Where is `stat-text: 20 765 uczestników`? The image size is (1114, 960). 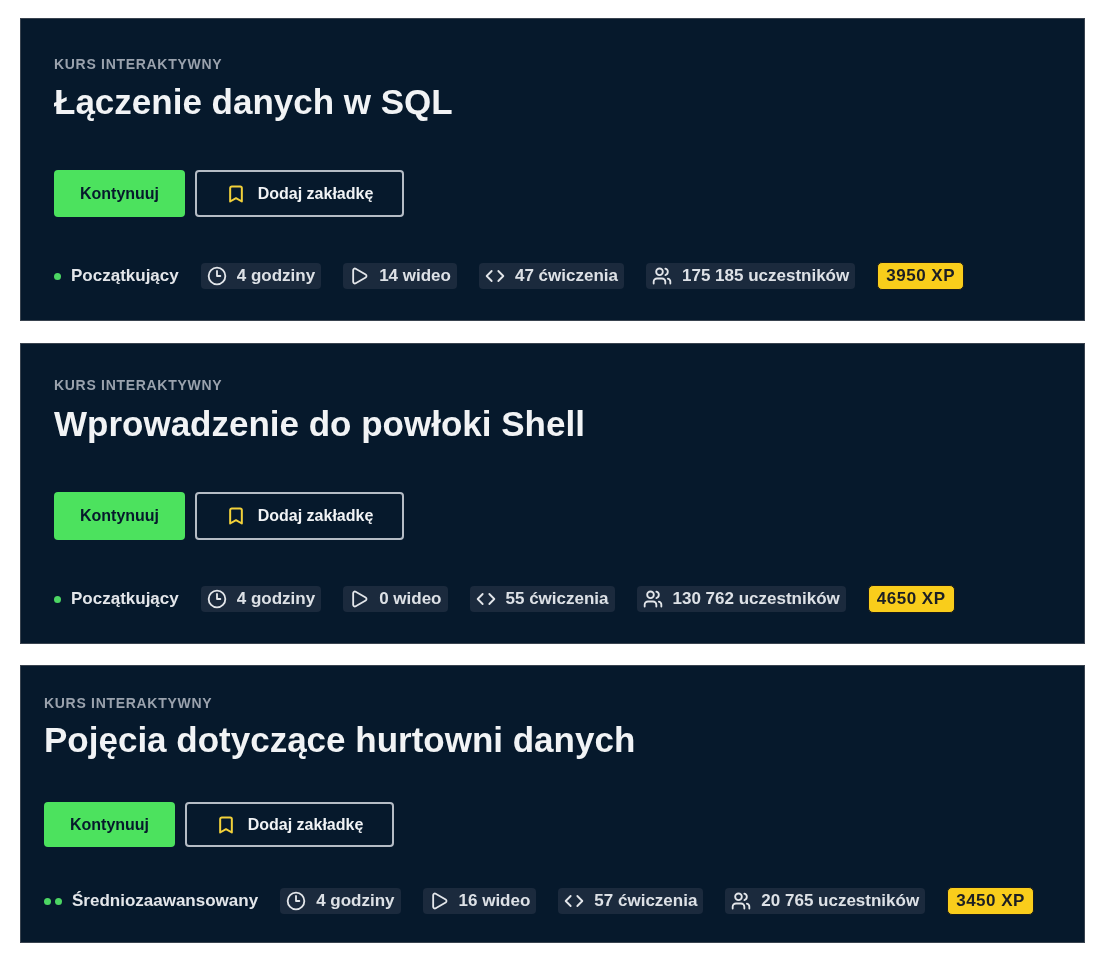
stat-text: 20 765 uczestników is located at coordinates (840, 901).